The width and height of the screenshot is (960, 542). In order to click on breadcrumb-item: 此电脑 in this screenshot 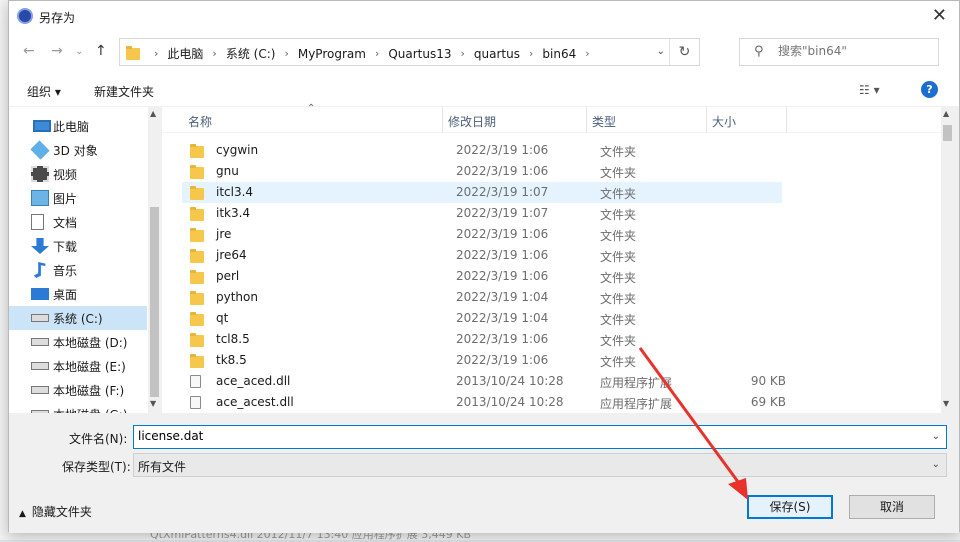, I will do `click(185, 53)`.